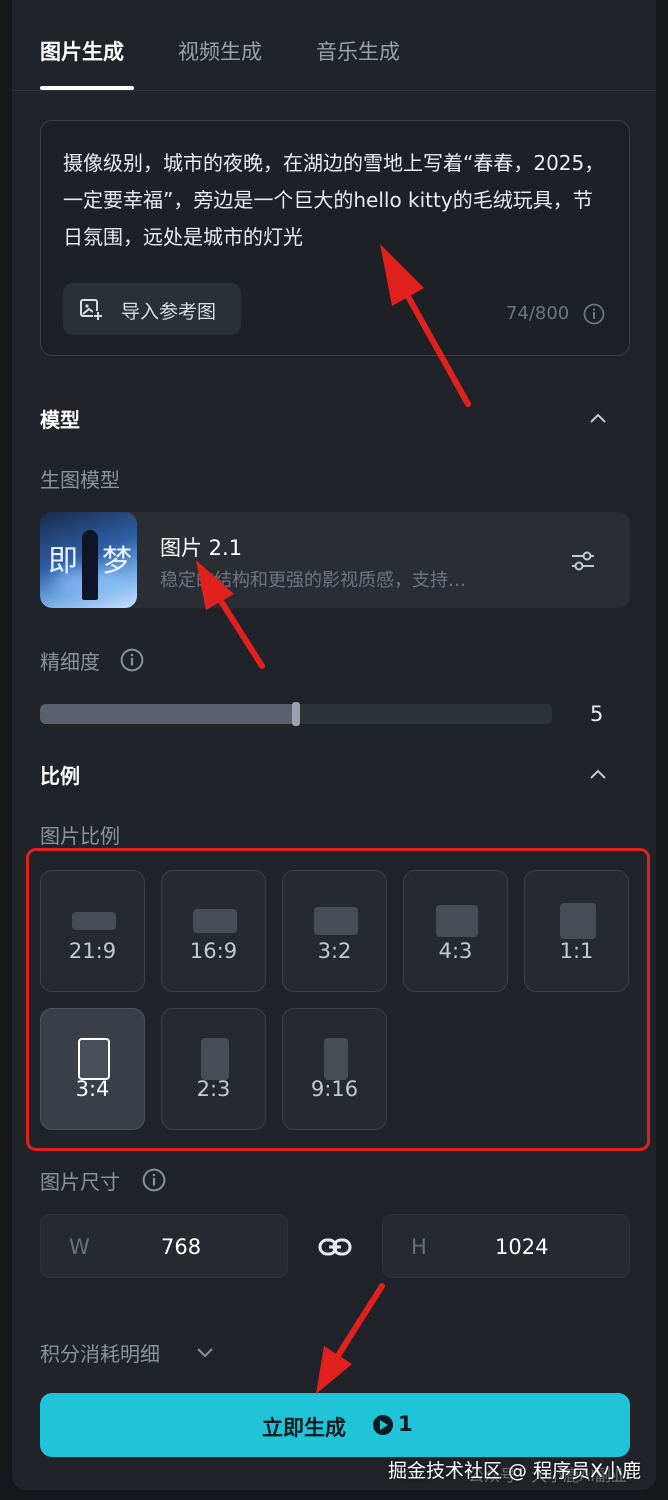 The image size is (668, 1500). I want to click on annotation-arrow-prompt, so click(425, 325).